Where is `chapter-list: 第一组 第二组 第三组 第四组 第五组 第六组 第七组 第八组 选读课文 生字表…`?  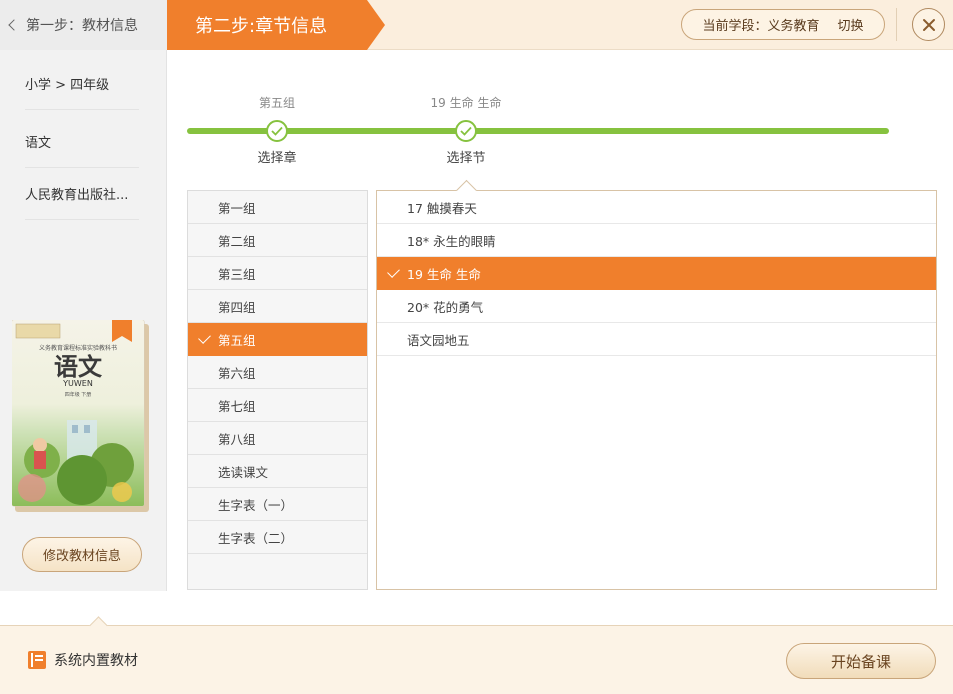 chapter-list: 第一组 第二组 第三组 第四组 第五组 第六组 第七组 第八组 选读课文 生字表… is located at coordinates (277, 390).